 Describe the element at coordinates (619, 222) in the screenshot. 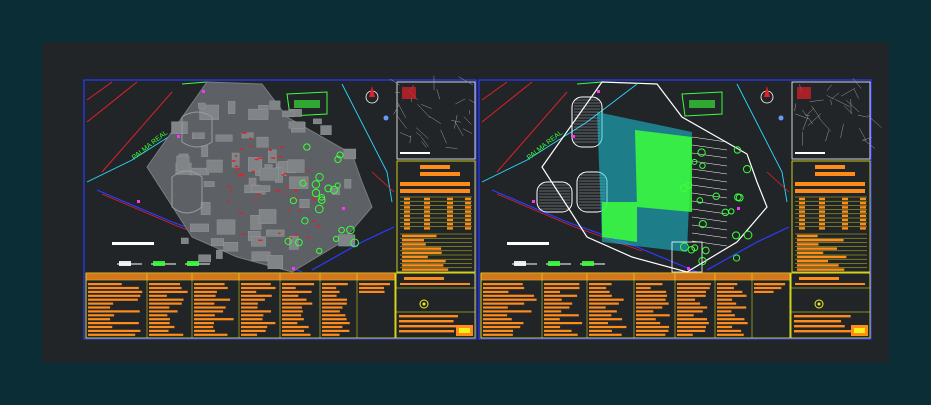

I see `hatch-green` at that location.